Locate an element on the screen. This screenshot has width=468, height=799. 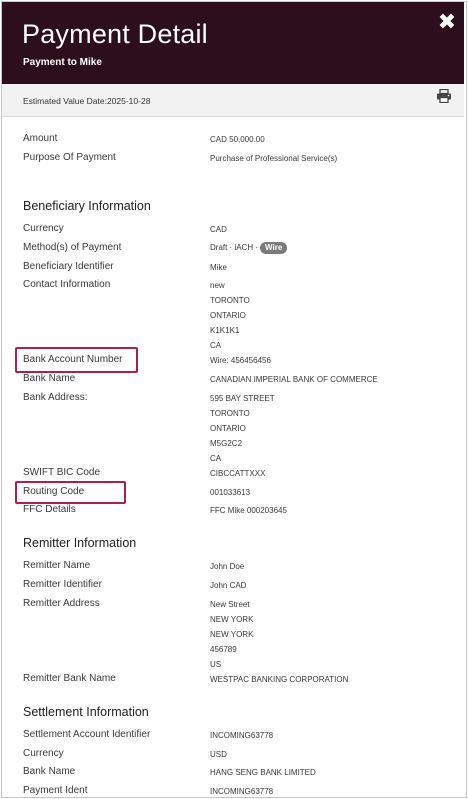
bank-account-label: Bank Account Number is located at coordinates (73, 359).